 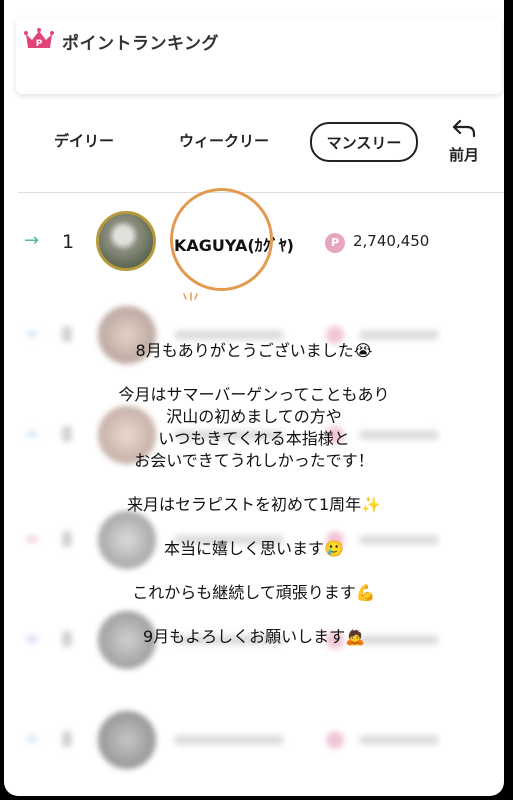 What do you see at coordinates (140, 44) in the screenshot?
I see `page-title: ポイントランキング` at bounding box center [140, 44].